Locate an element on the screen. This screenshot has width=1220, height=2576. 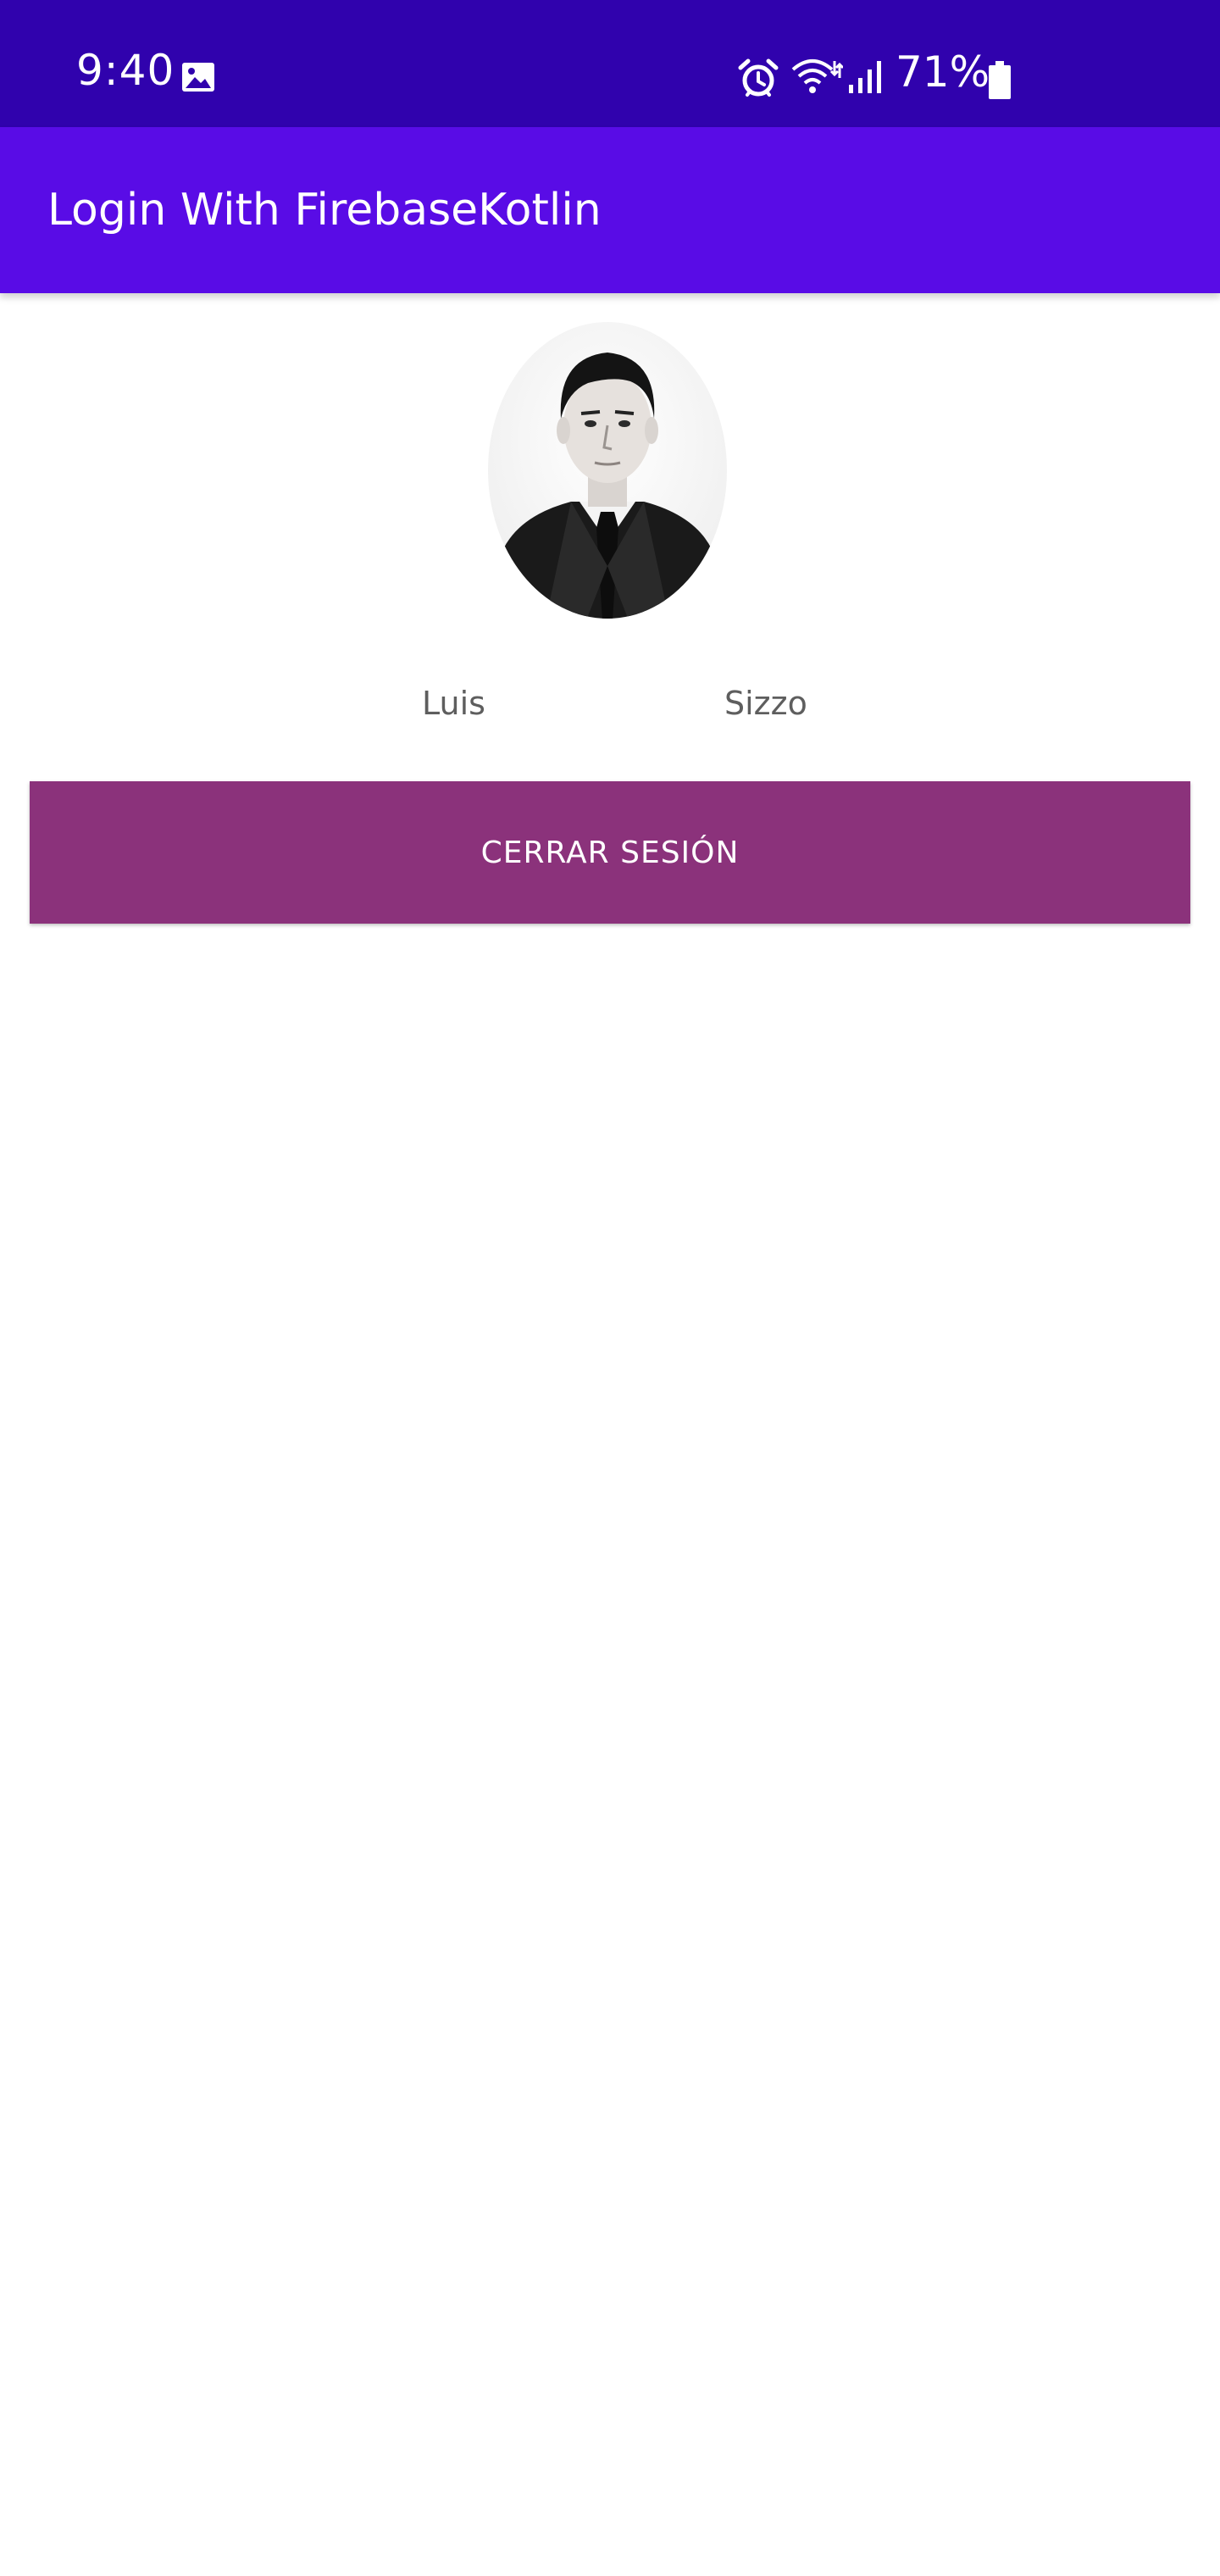
profile-photo is located at coordinates (607, 470).